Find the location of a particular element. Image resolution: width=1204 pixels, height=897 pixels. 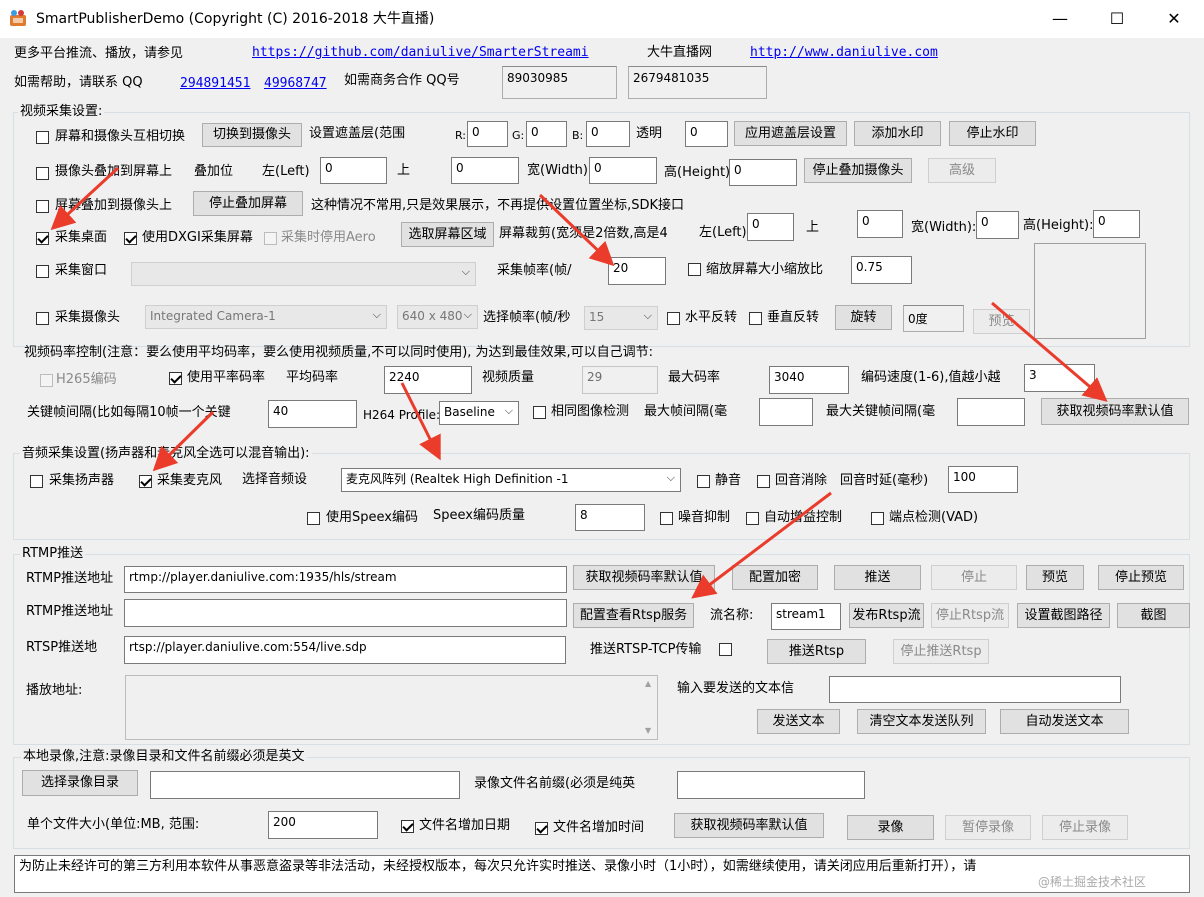

stop-camera-overlay-button: 停止叠加摄像头 is located at coordinates (858, 170).